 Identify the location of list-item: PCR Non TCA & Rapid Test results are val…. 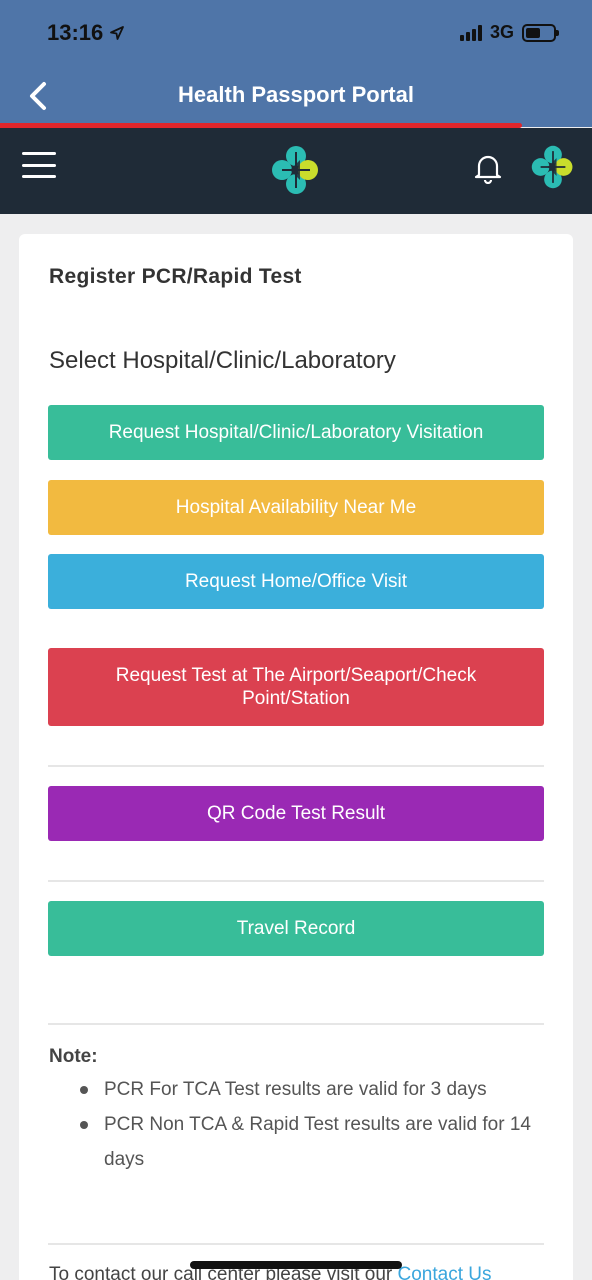
(294, 1142).